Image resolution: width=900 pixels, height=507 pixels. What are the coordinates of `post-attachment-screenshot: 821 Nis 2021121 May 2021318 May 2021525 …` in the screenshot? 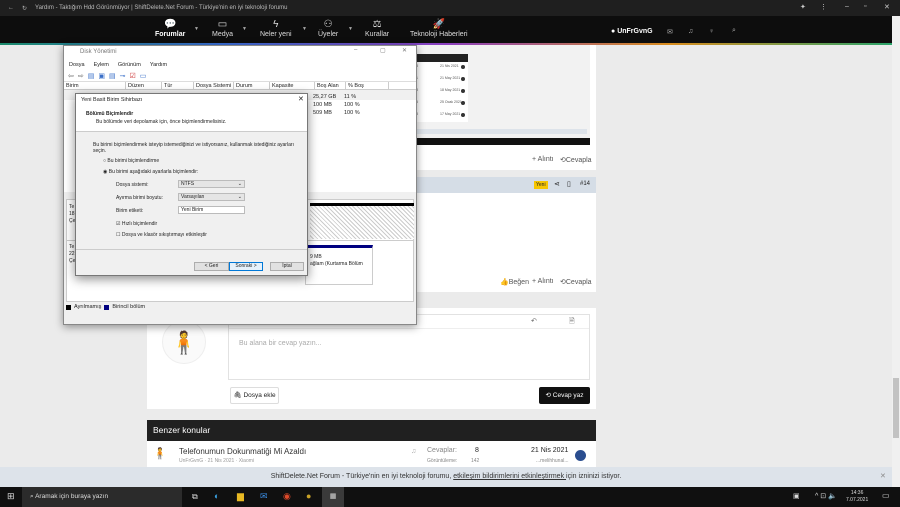 It's located at (502, 95).